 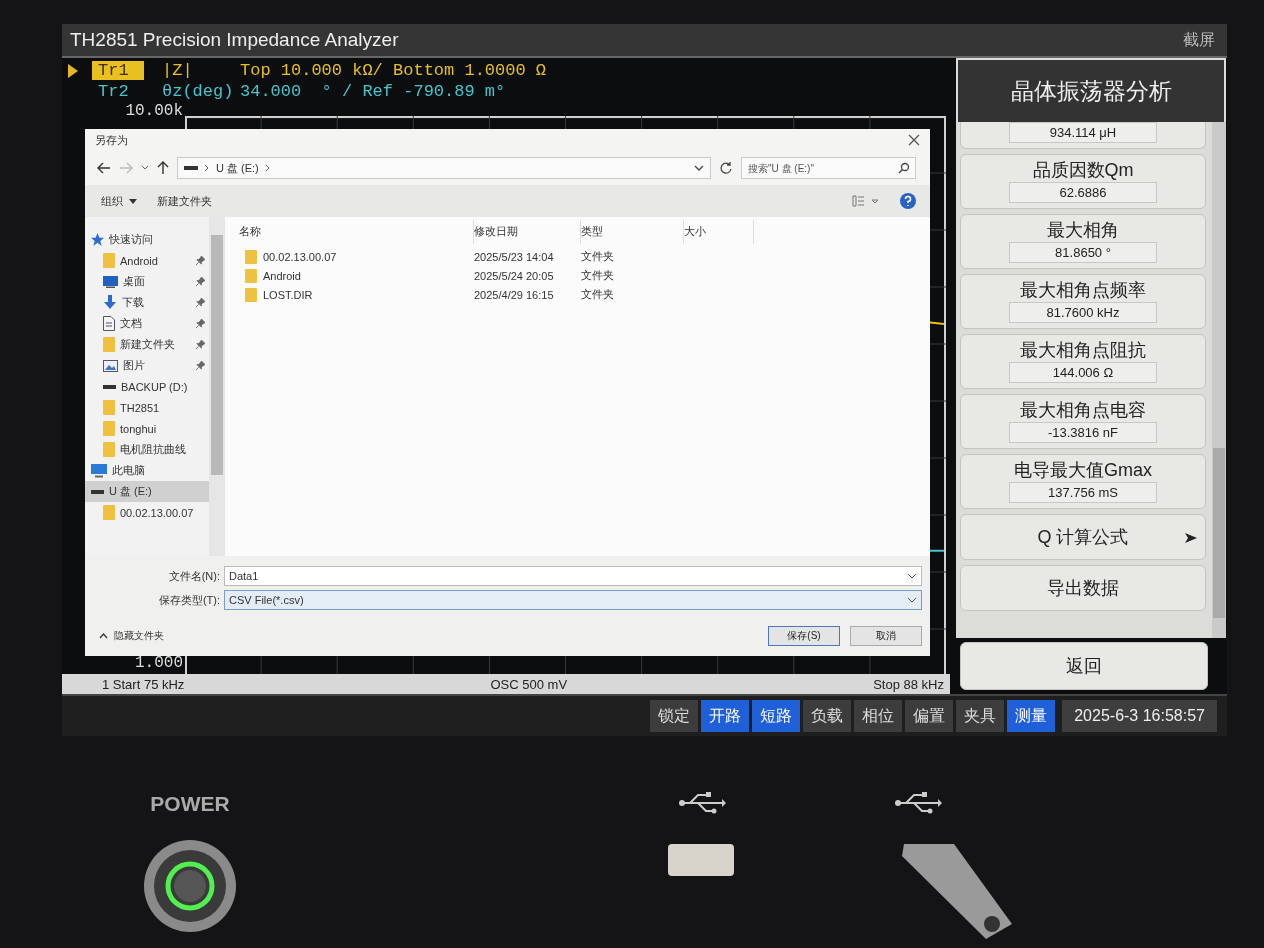 What do you see at coordinates (878, 716) in the screenshot?
I see `function-key: 相位` at bounding box center [878, 716].